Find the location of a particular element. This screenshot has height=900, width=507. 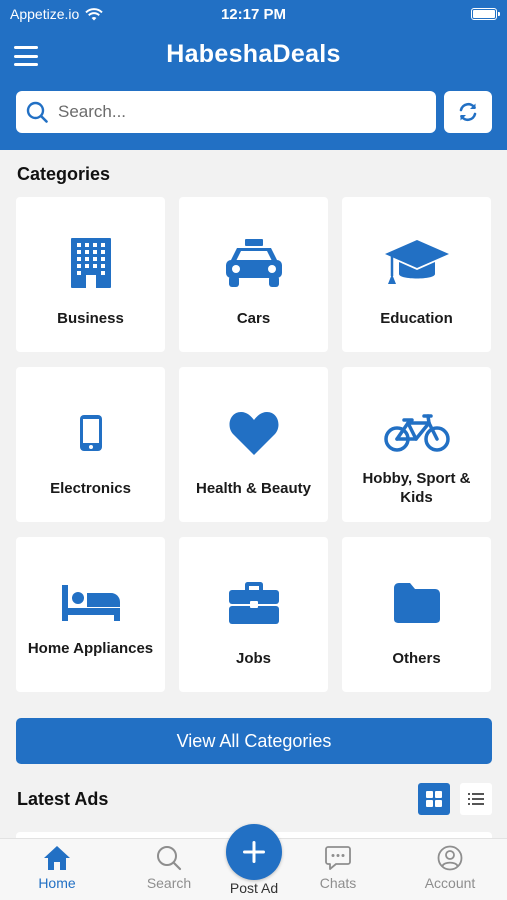

search-input is located at coordinates (228, 112).